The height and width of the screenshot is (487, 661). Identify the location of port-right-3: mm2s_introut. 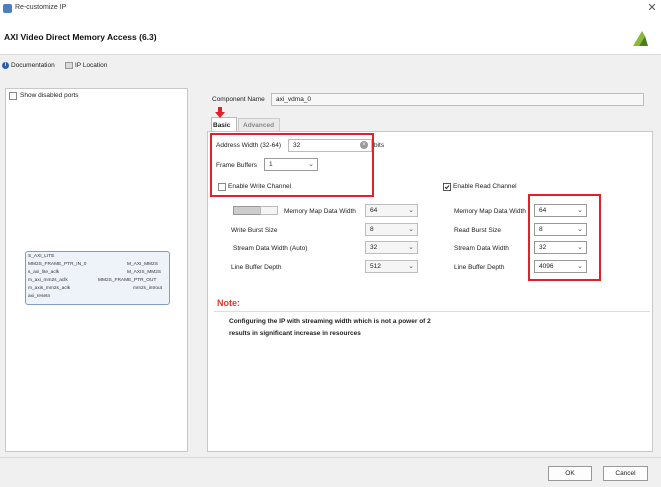
(148, 288).